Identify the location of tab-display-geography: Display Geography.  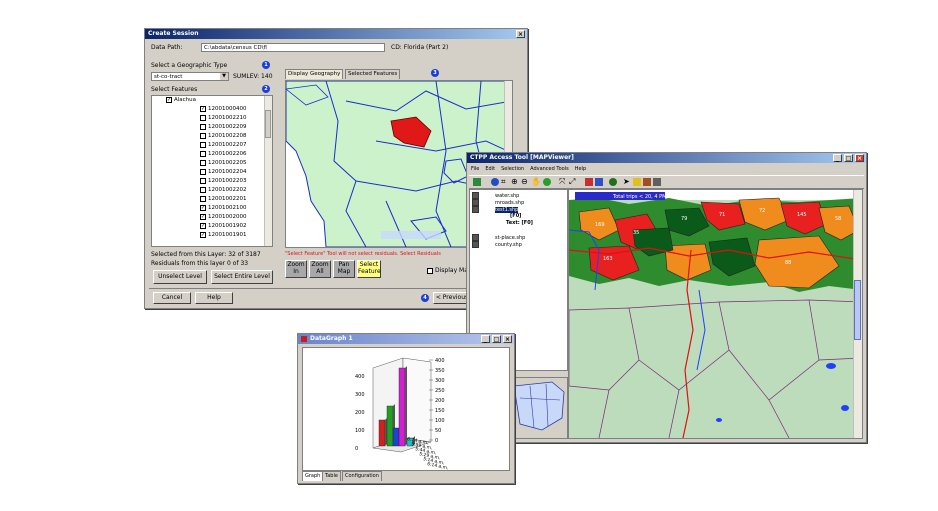
(314, 74).